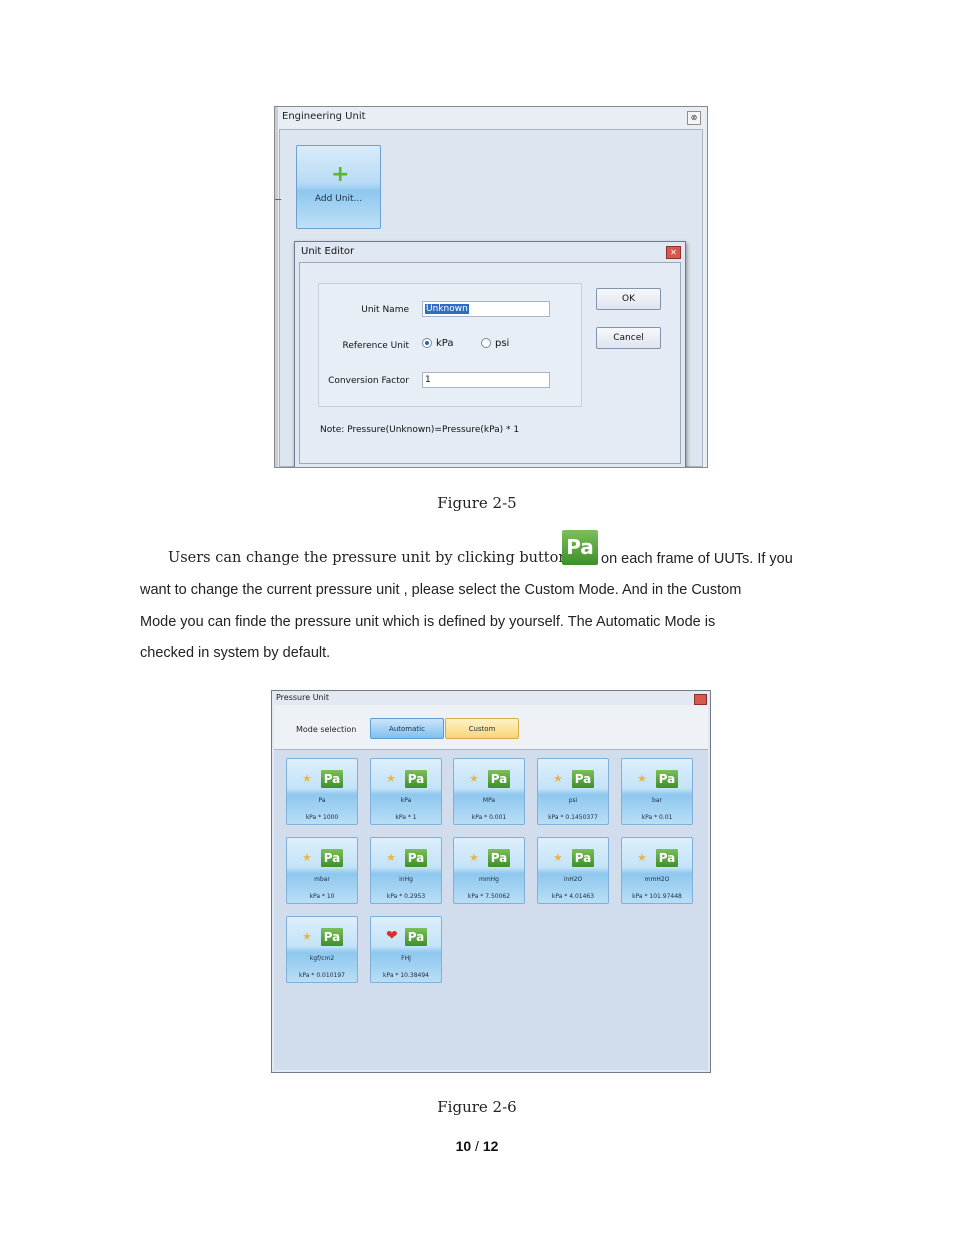  I want to click on heart-icon: ❤, so click(392, 936).